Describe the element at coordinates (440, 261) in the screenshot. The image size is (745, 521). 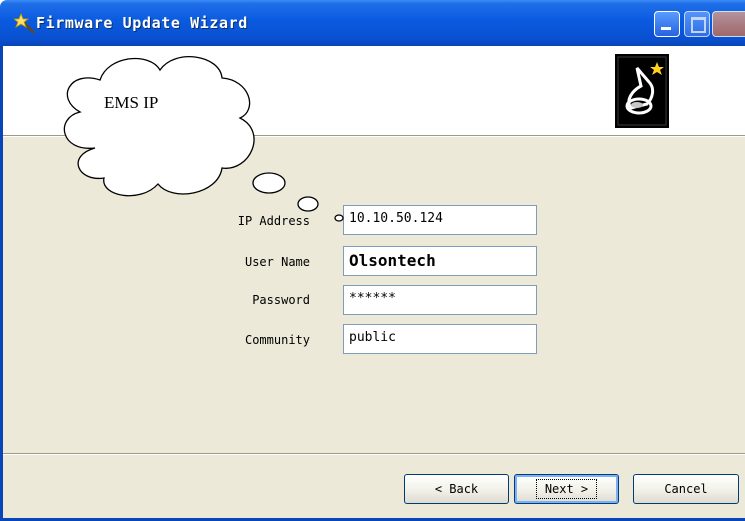
I see `user-name-input: Olsontech` at that location.